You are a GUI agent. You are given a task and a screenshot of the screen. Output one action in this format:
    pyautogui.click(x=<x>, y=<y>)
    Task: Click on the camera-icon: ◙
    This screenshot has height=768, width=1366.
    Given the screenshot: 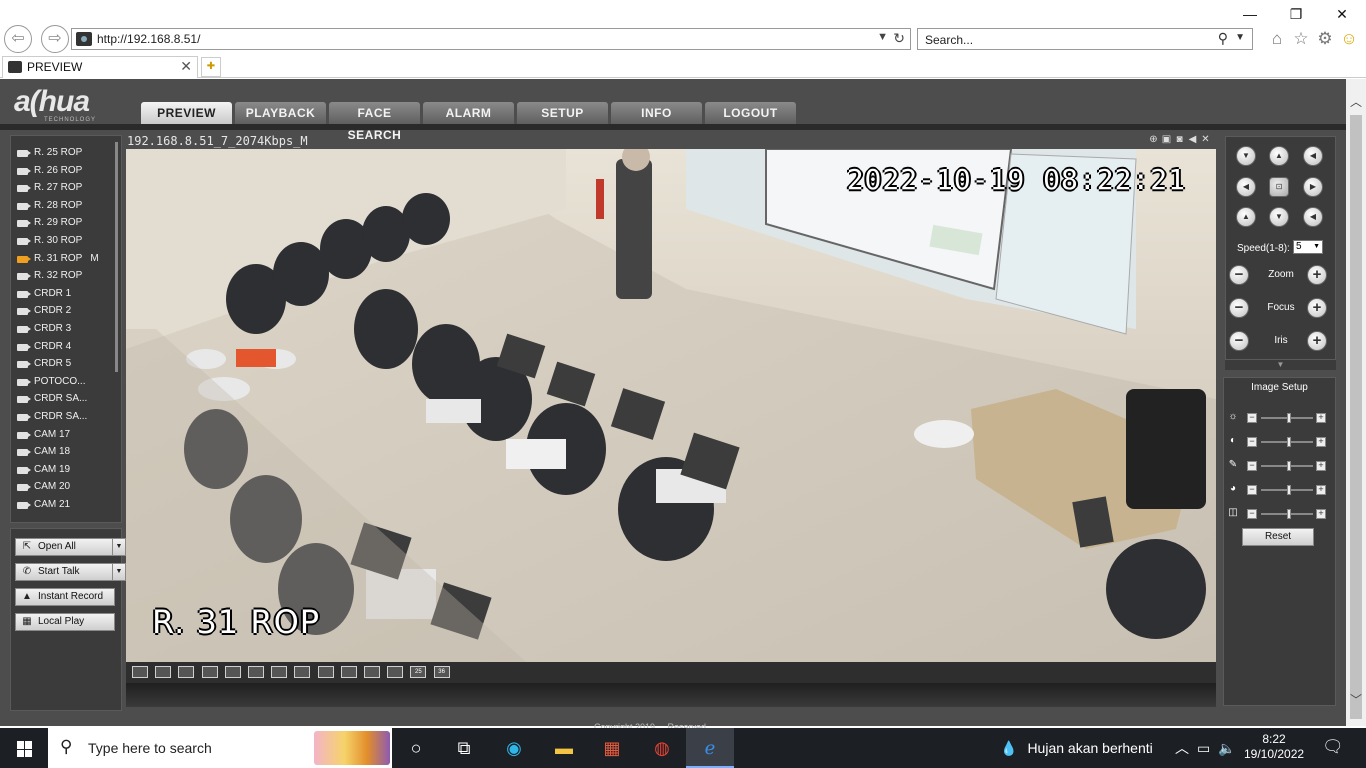 What is the action you would take?
    pyautogui.click(x=1179, y=140)
    